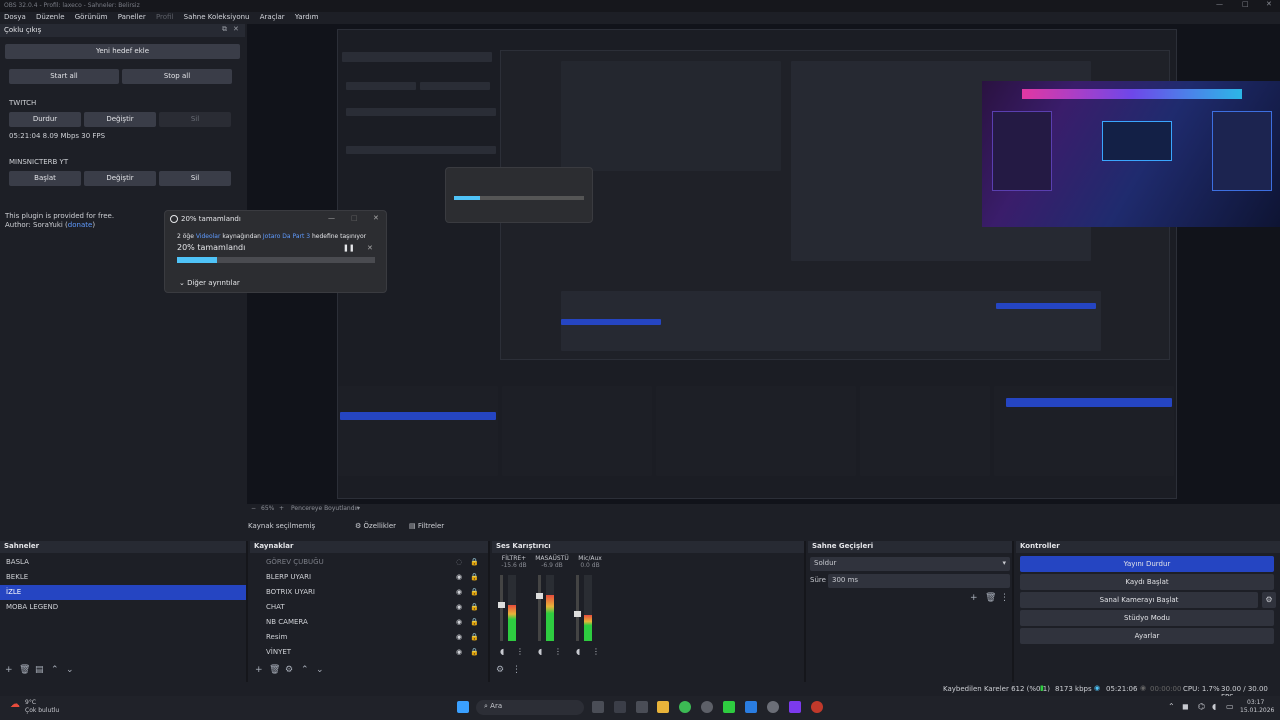  What do you see at coordinates (80, 225) in the screenshot?
I see `donate-link: donate` at bounding box center [80, 225].